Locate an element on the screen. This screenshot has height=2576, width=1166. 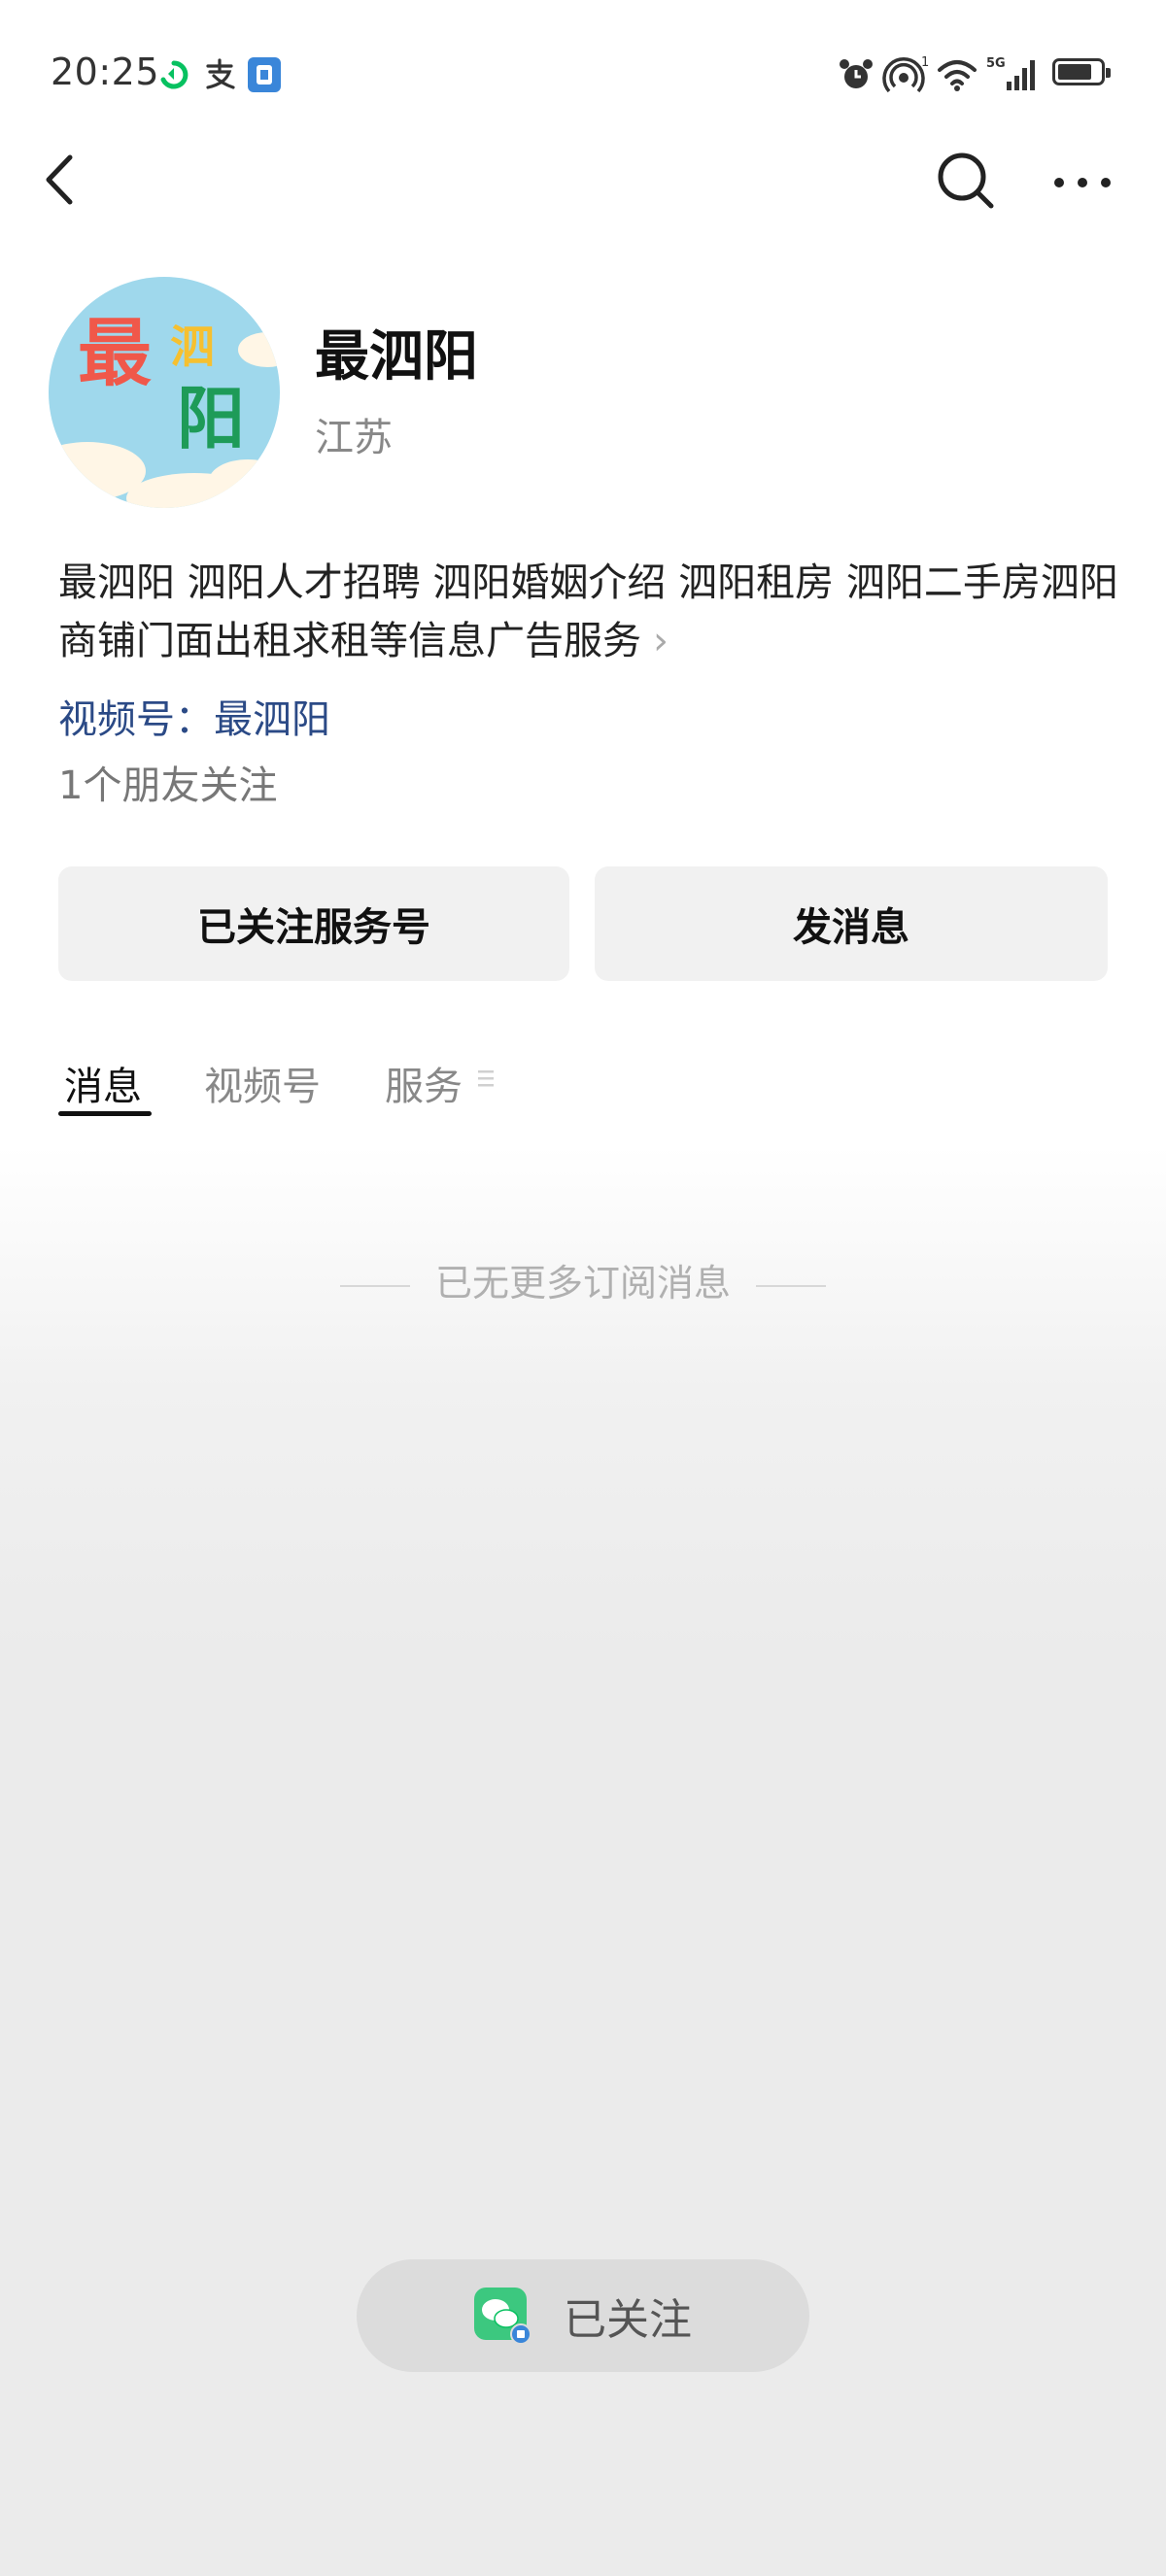
active-tab-indicator is located at coordinates (105, 1113).